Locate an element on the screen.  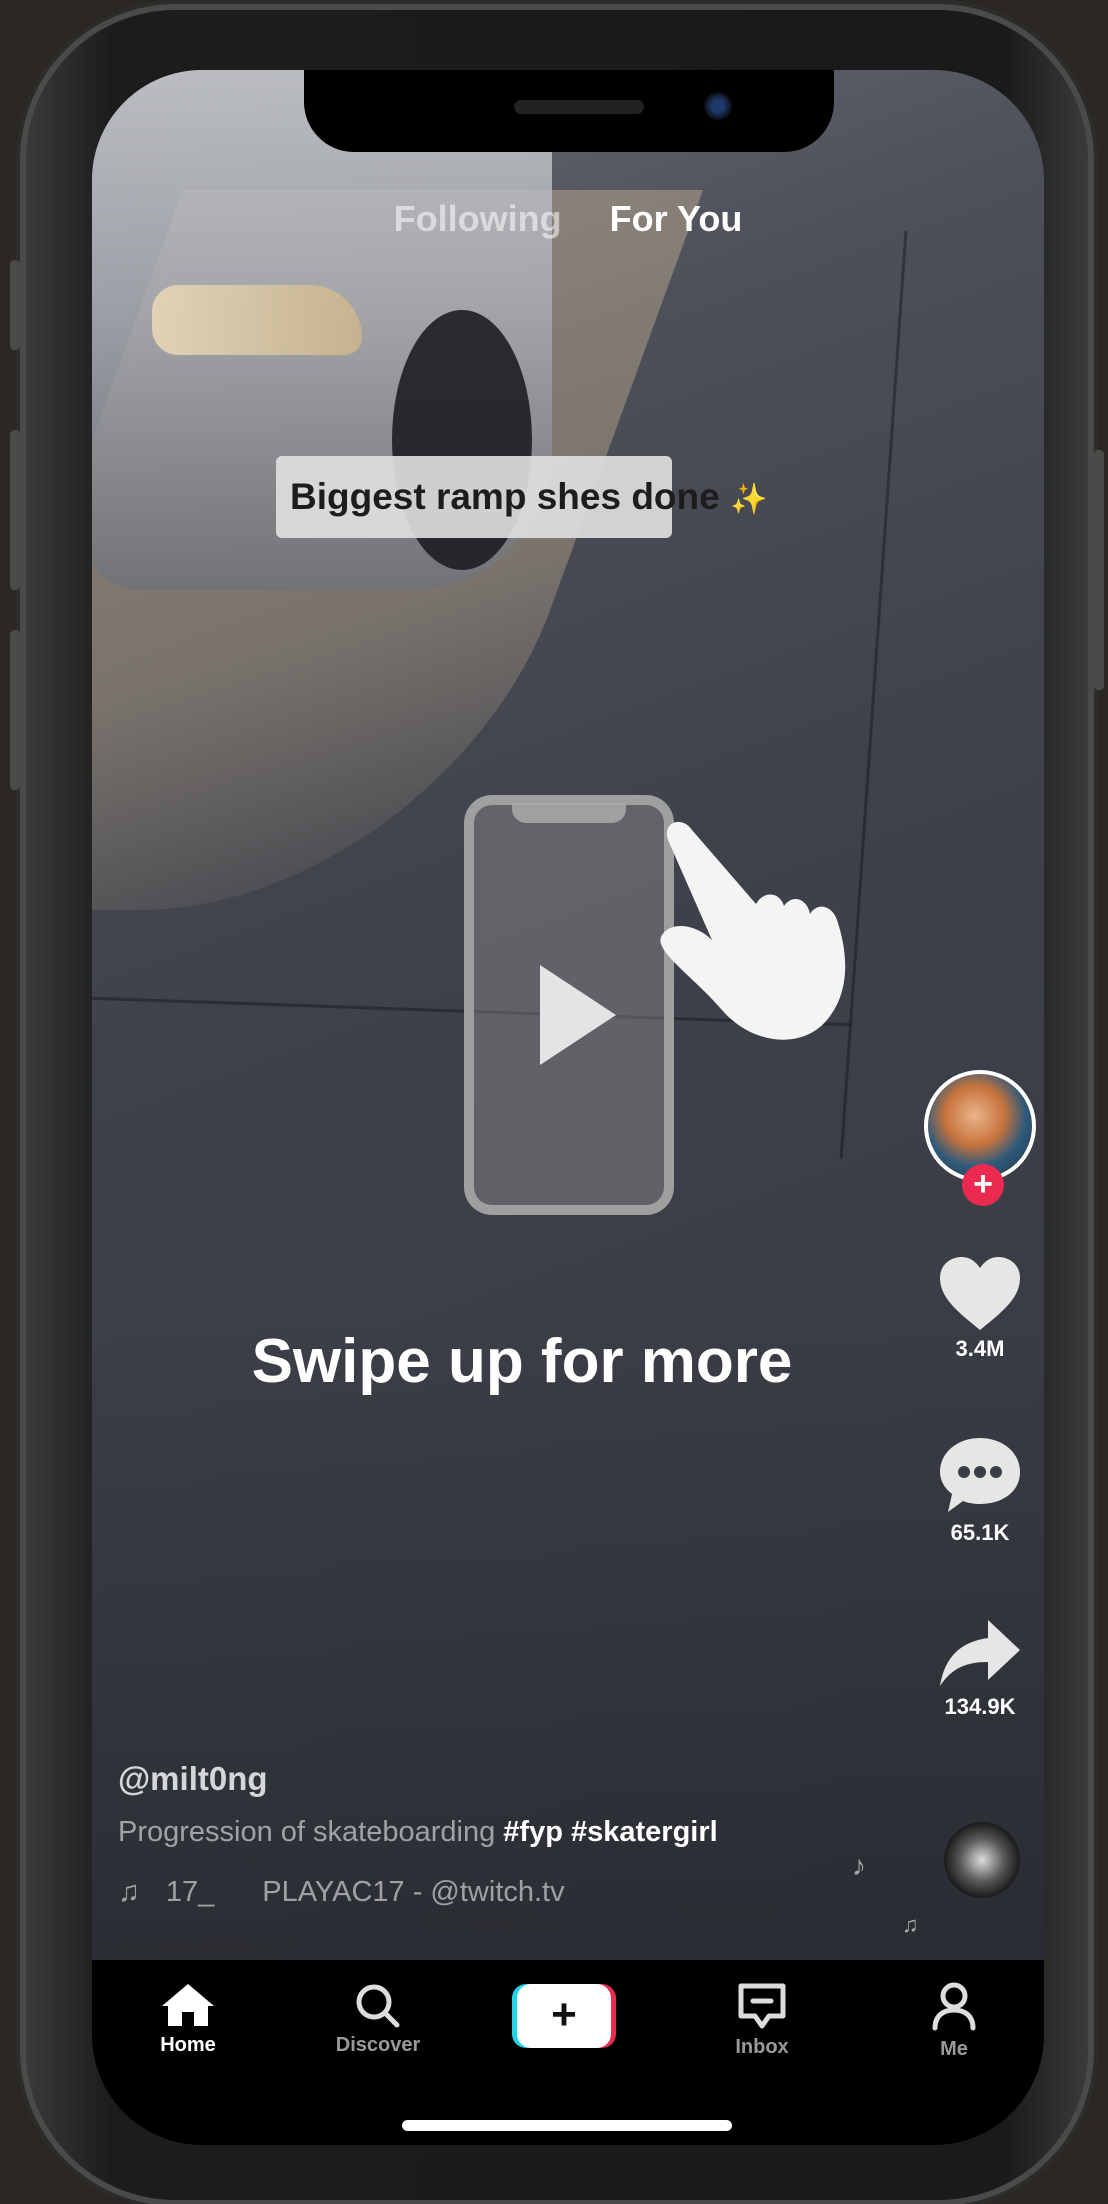
share-count: 134.9K is located at coordinates (980, 1706).